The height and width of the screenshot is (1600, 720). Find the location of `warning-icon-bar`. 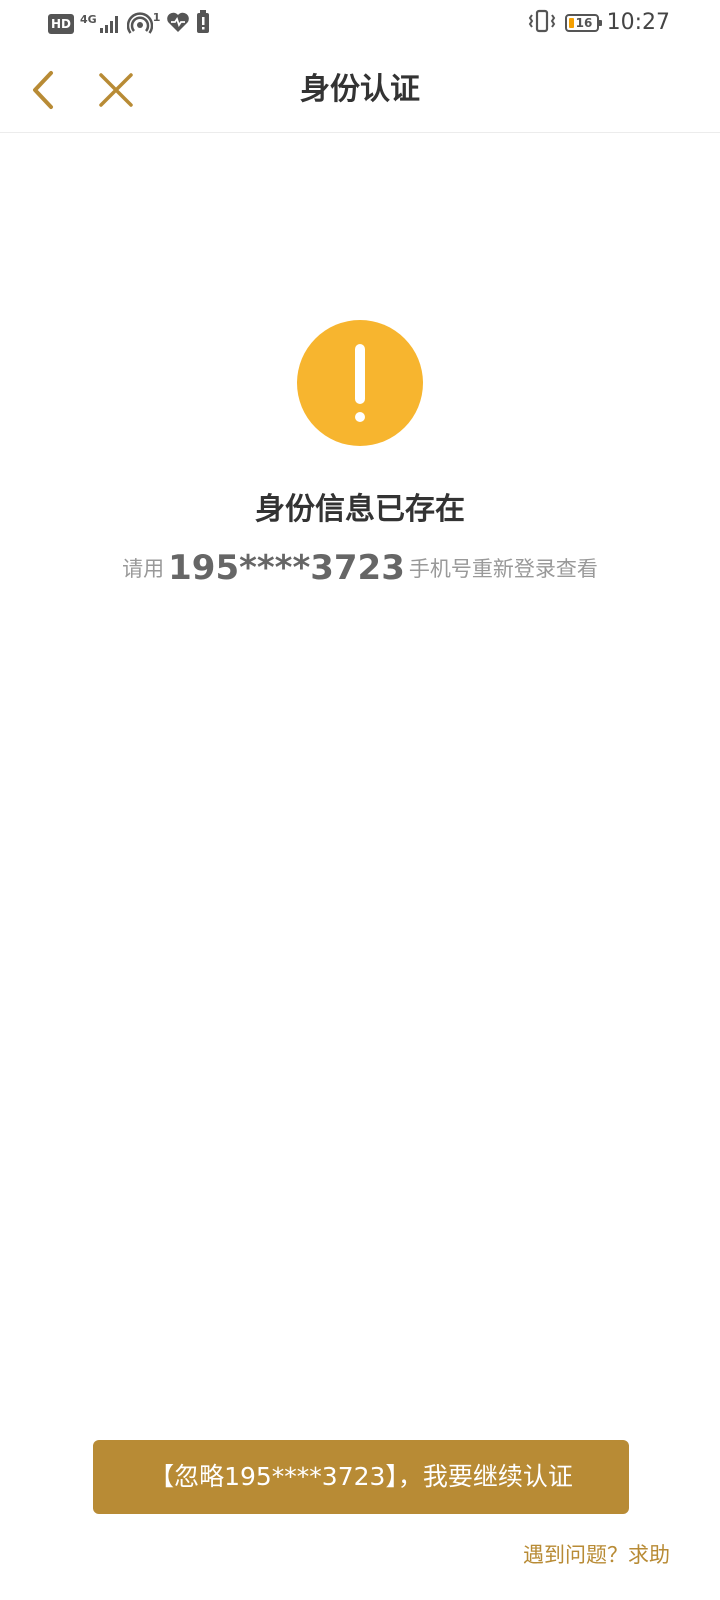

warning-icon-bar is located at coordinates (360, 374).